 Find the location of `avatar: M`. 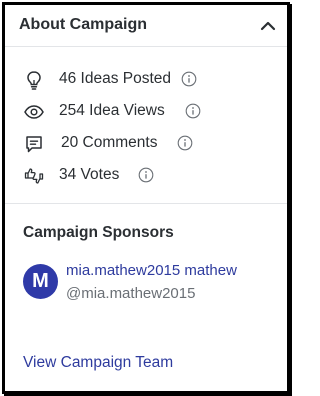

avatar: M is located at coordinates (40, 281).